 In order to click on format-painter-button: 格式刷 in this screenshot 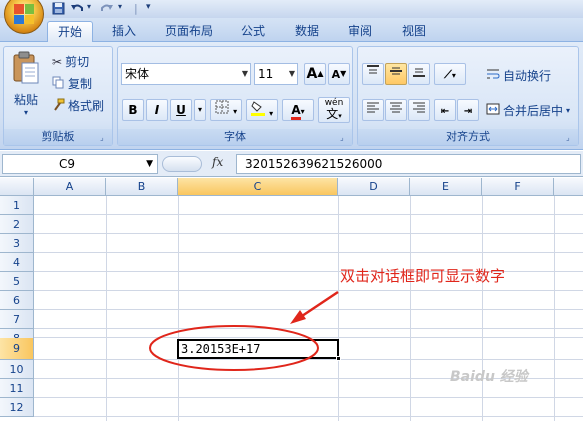, I will do `click(78, 105)`.